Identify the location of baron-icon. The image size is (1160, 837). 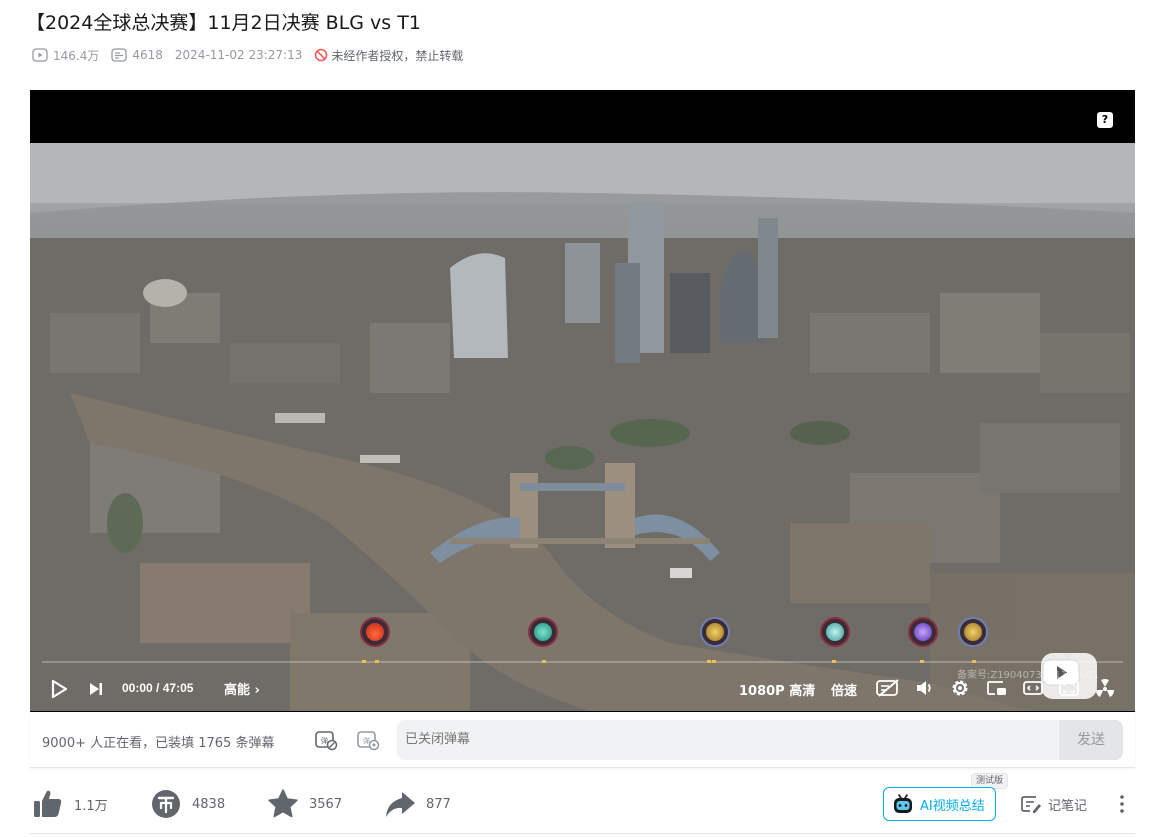
(923, 632).